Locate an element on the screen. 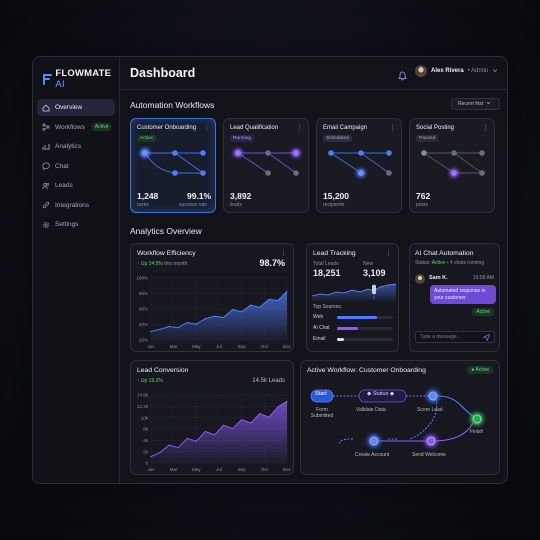  sidebar-item-label: Settings is located at coordinates (67, 224).